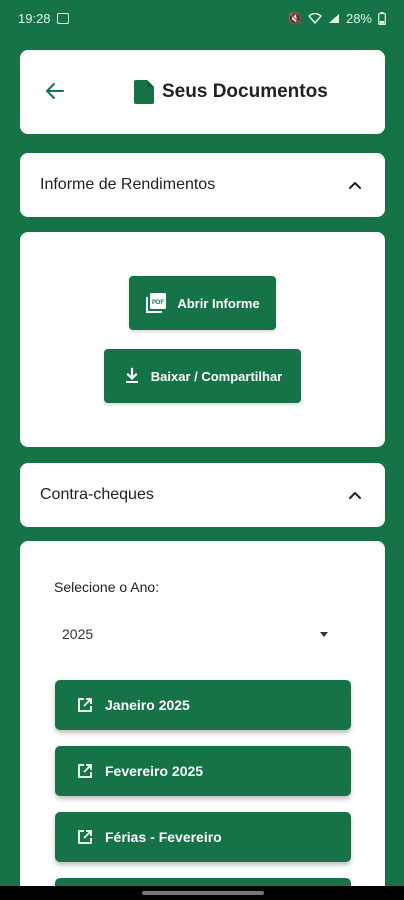 This screenshot has width=404, height=900. I want to click on status-left: 19:28, so click(43, 18).